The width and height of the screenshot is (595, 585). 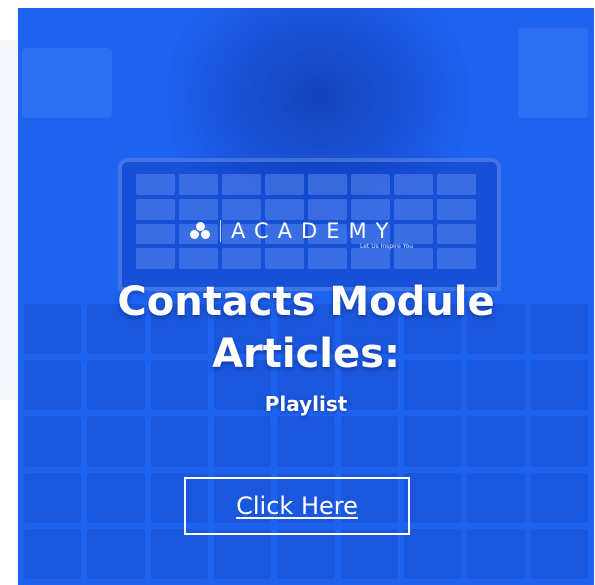 I want to click on click-here-label: Click Here, so click(x=297, y=506).